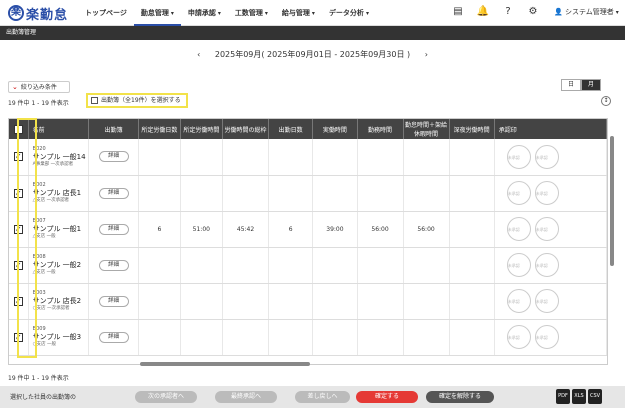 This screenshot has width=625, height=408. I want to click on send-back-button: 差し戻しへ, so click(322, 397).